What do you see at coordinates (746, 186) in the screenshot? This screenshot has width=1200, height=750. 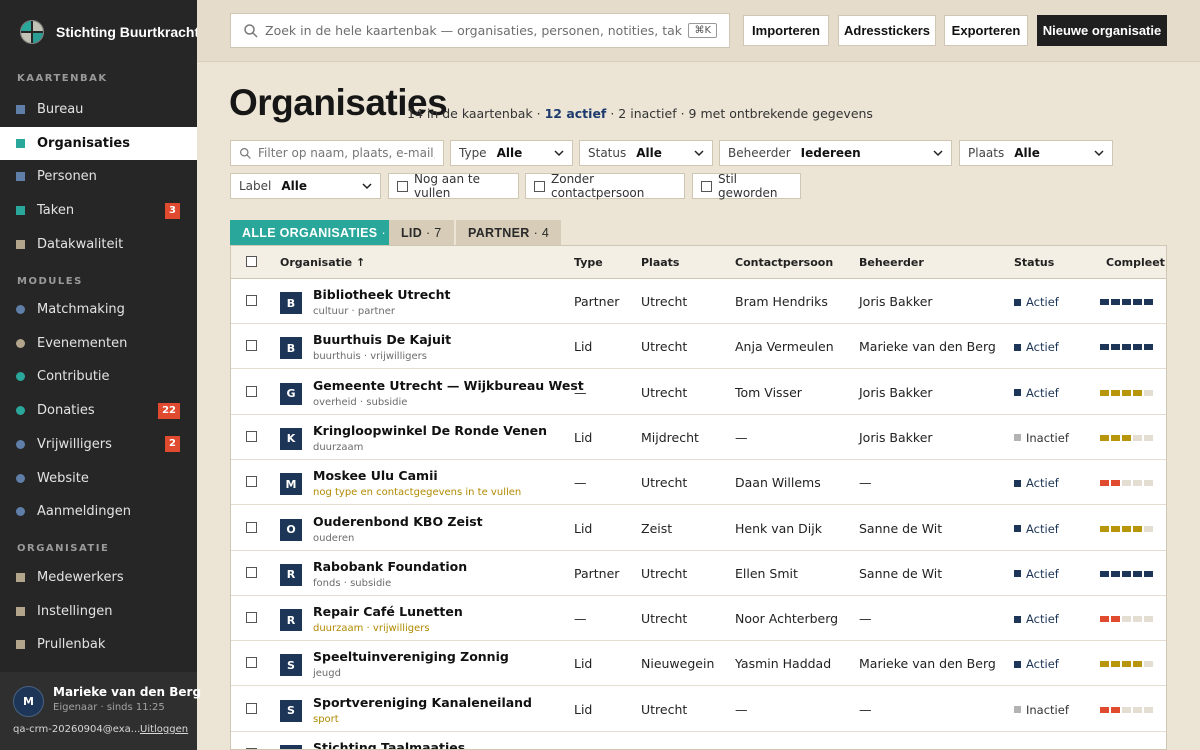 I see `filter-silent-checkbox: Stil geworden` at bounding box center [746, 186].